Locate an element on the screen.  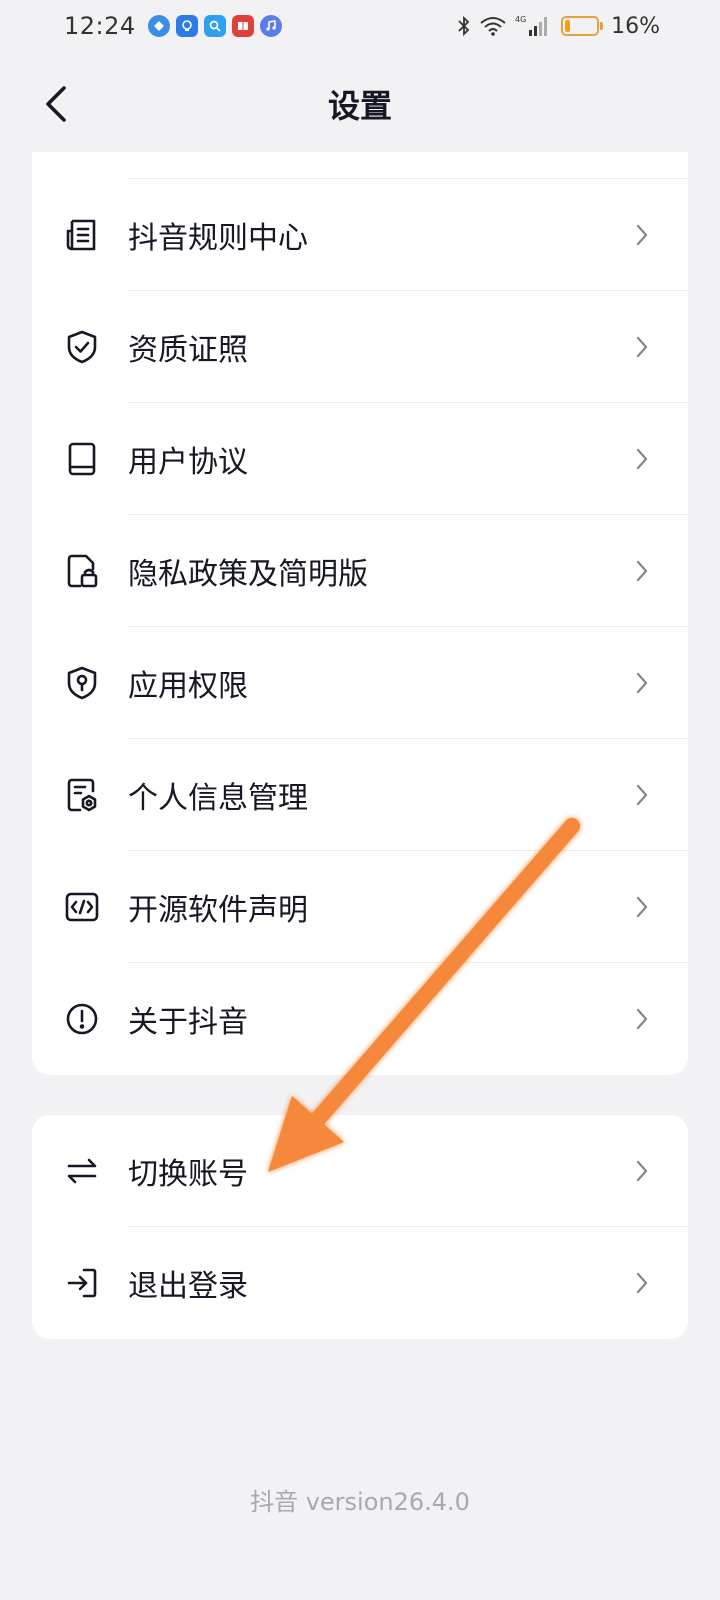
book-app-icon is located at coordinates (242, 26).